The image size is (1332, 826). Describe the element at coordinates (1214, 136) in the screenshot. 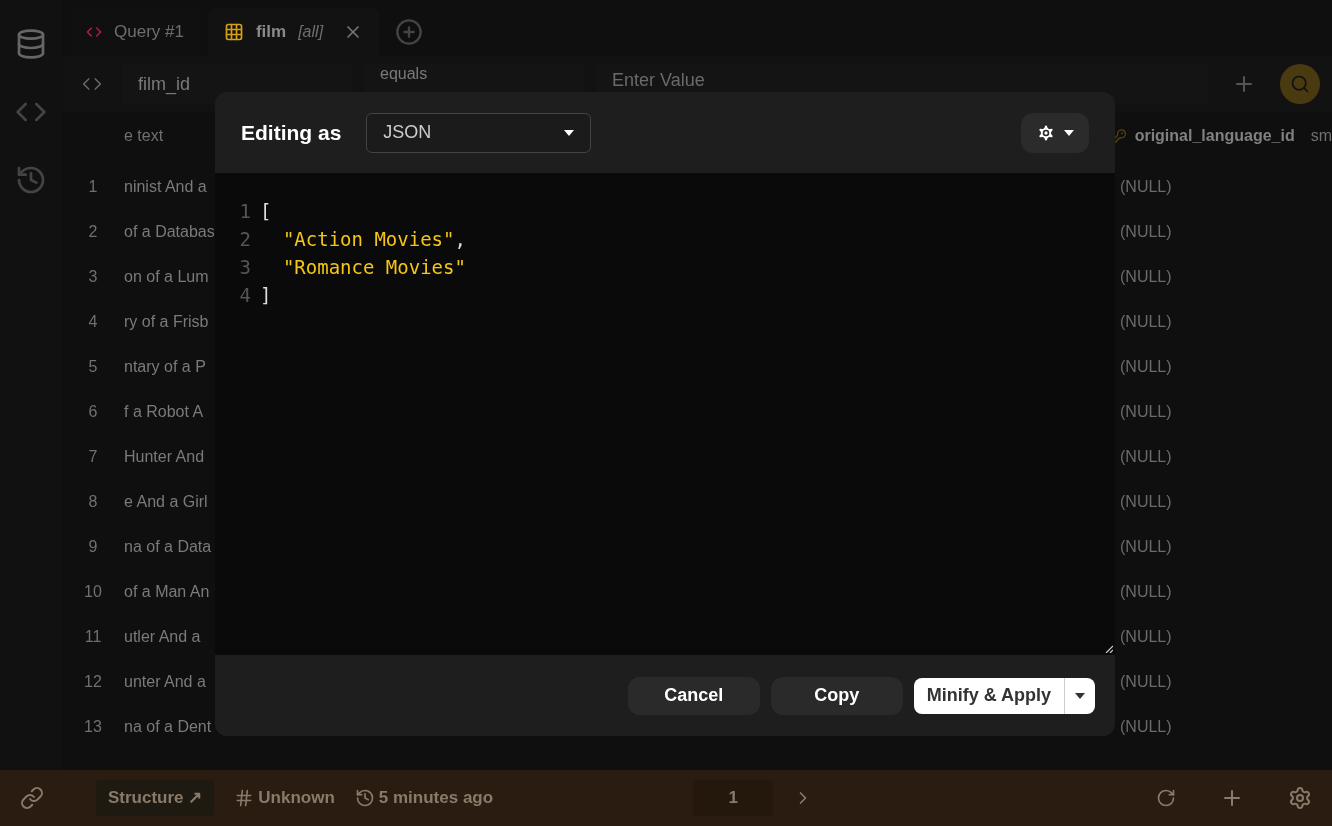

I see `column-header: original_language_id` at that location.